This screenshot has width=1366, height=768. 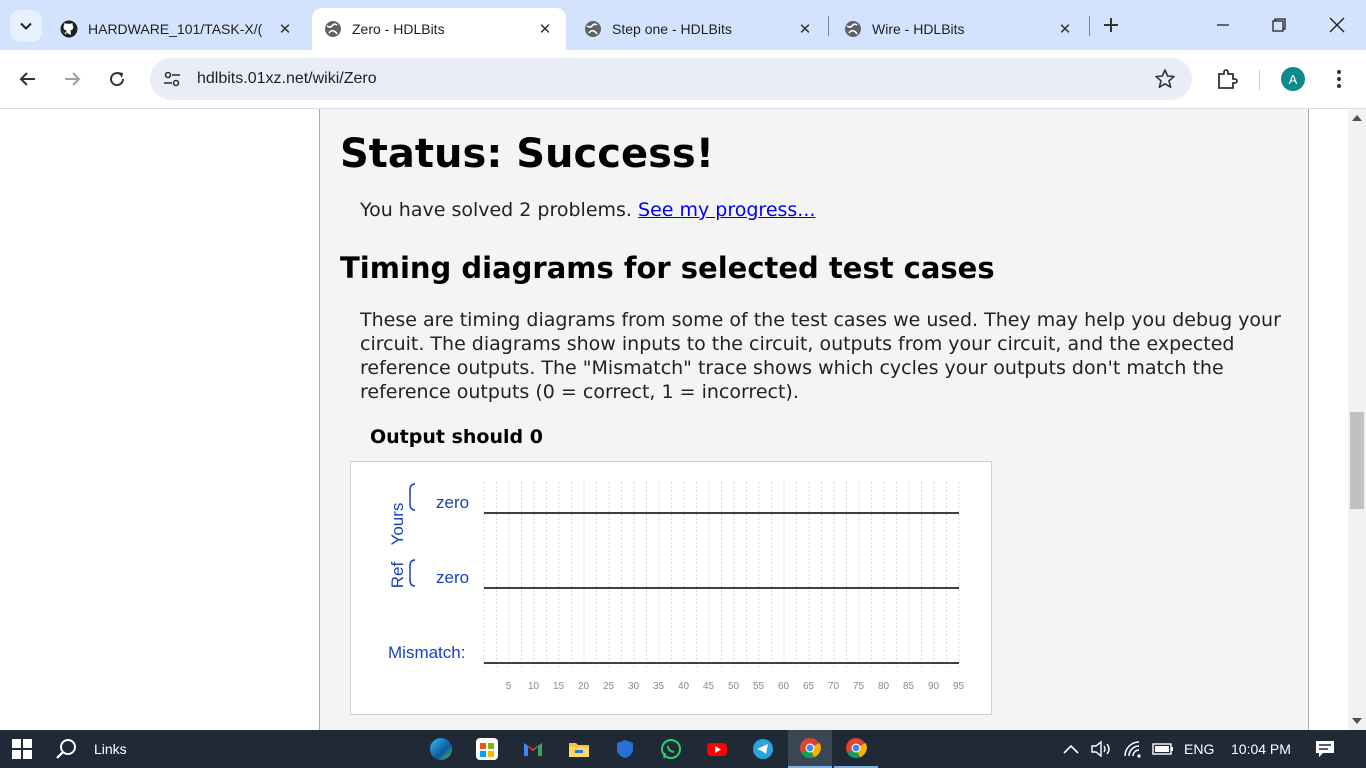 I want to click on close-window-button, so click(x=1337, y=25).